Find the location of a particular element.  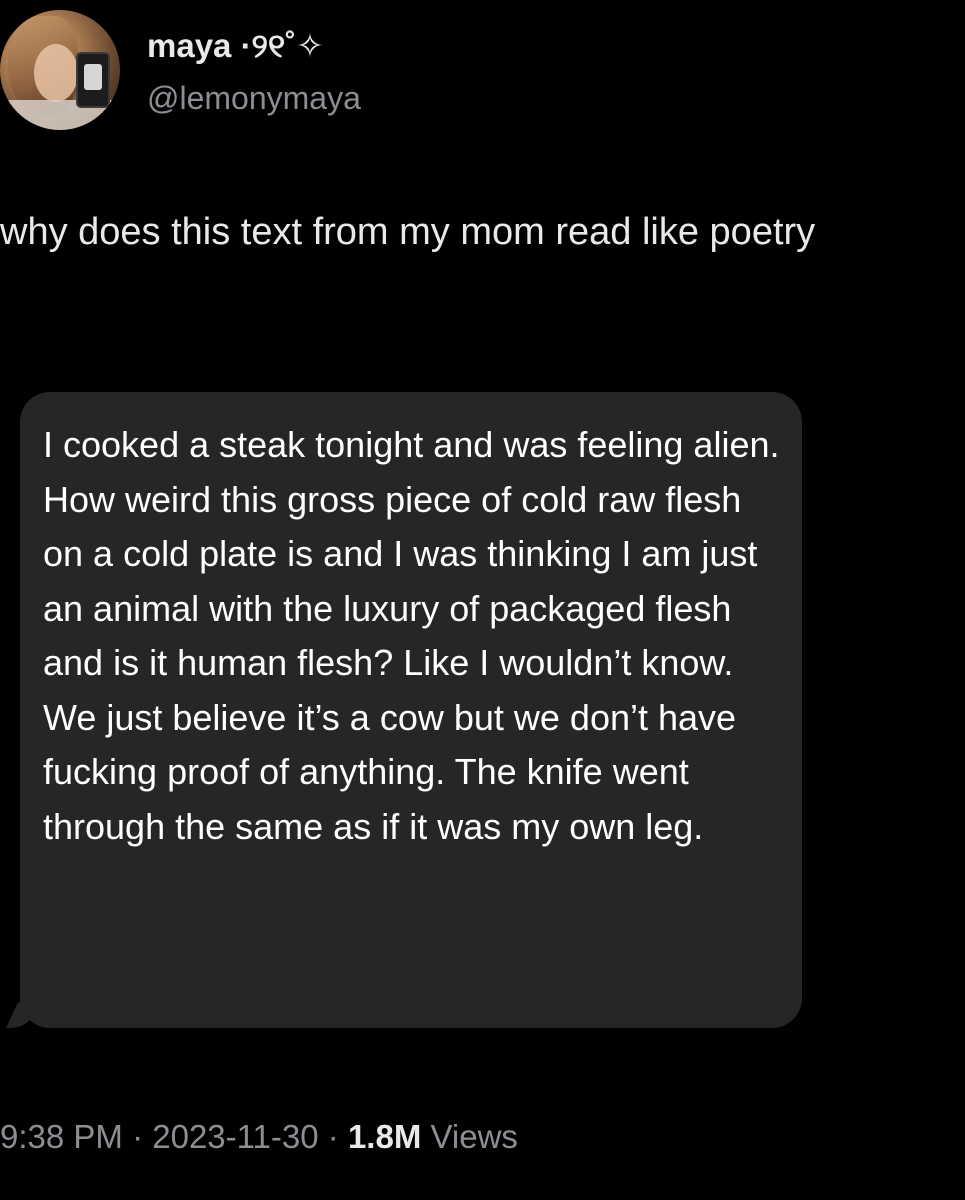

display-name: maya ·୨୧˚✧ is located at coordinates (235, 46).